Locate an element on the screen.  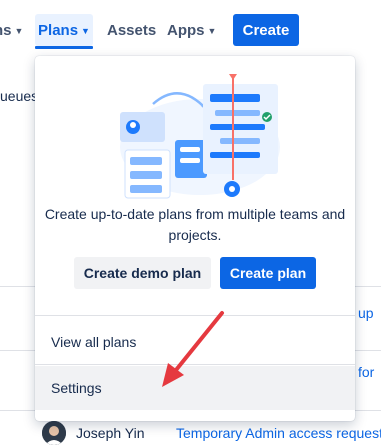
plans-illustration is located at coordinates (200, 136).